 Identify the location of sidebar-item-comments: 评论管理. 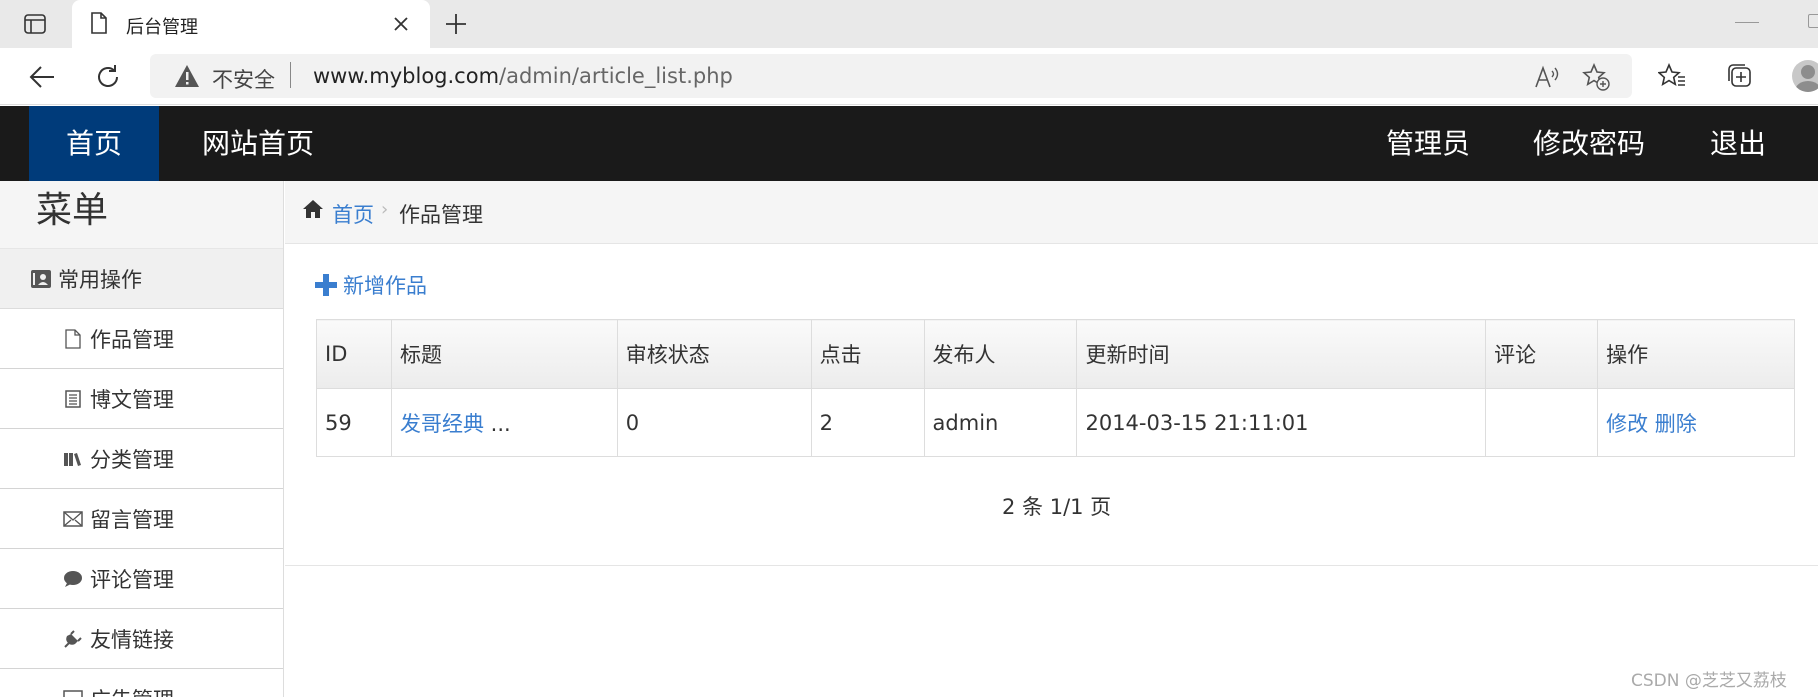
(141, 579).